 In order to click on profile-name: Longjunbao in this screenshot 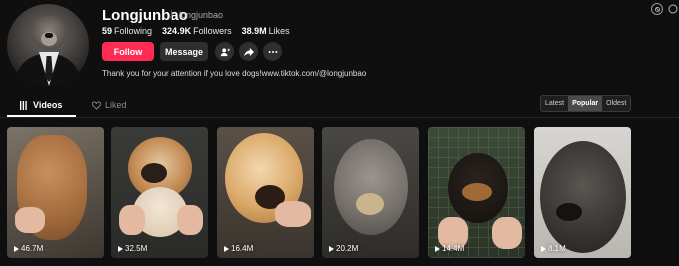, I will do `click(145, 15)`.